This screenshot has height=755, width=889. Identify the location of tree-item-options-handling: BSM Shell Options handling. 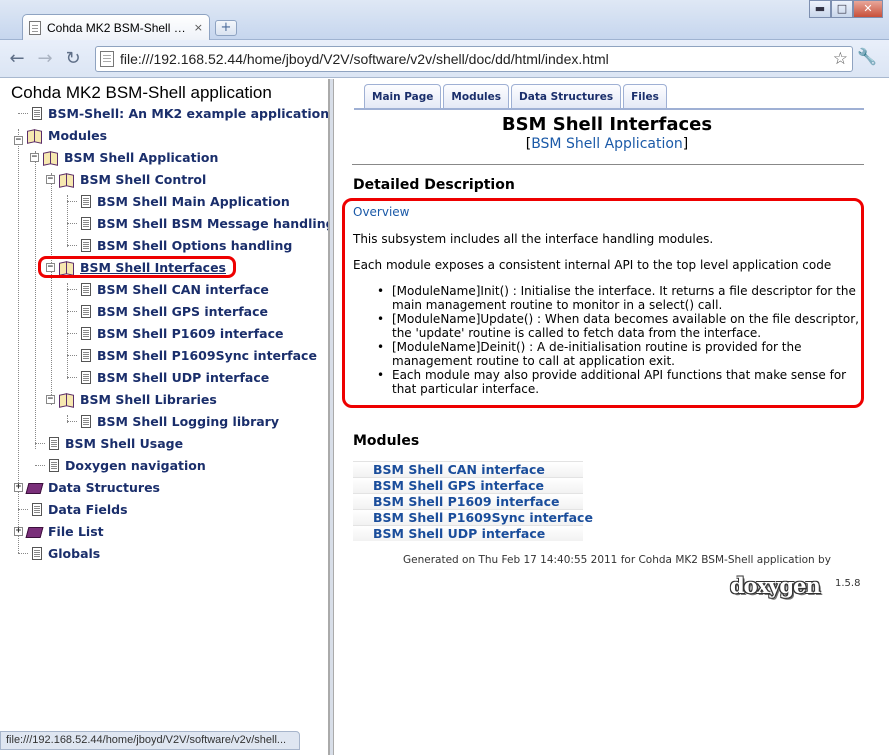
(179, 245).